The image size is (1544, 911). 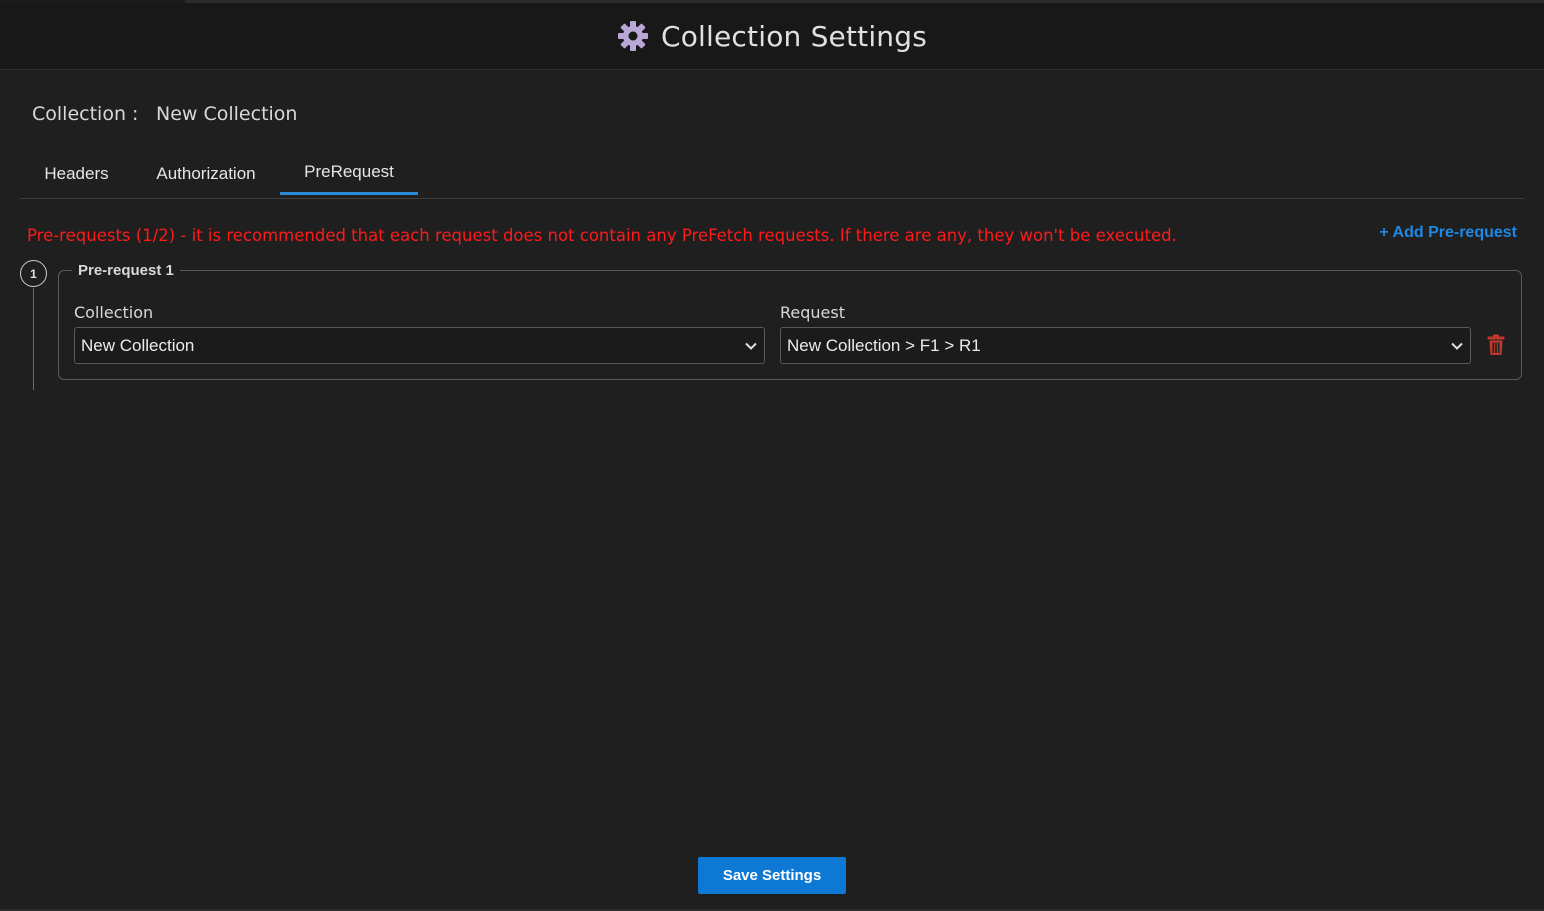 I want to click on save-settings-button: Save Settings, so click(x=772, y=875).